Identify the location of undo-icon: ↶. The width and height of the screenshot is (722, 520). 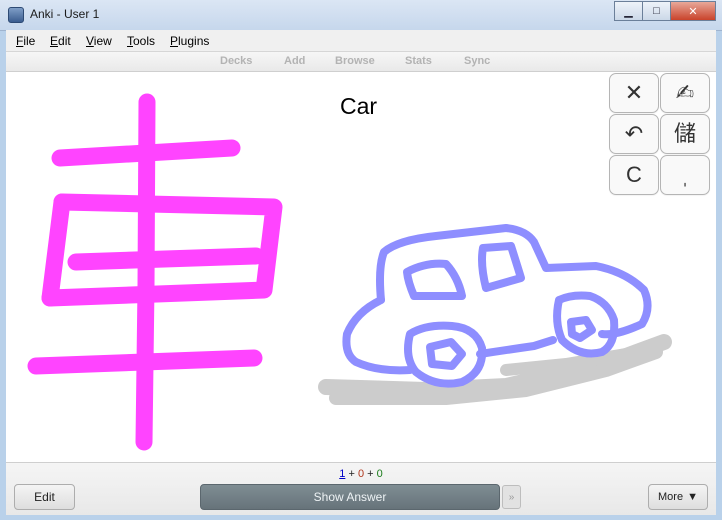
(634, 133).